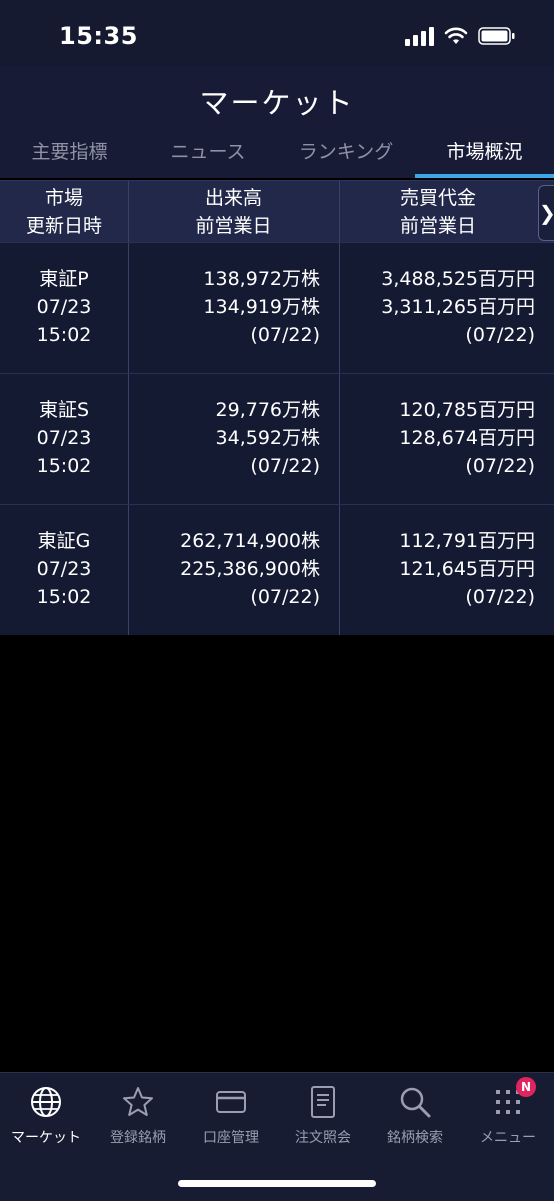 The height and width of the screenshot is (1201, 554). Describe the element at coordinates (323, 1102) in the screenshot. I see `document-icon` at that location.